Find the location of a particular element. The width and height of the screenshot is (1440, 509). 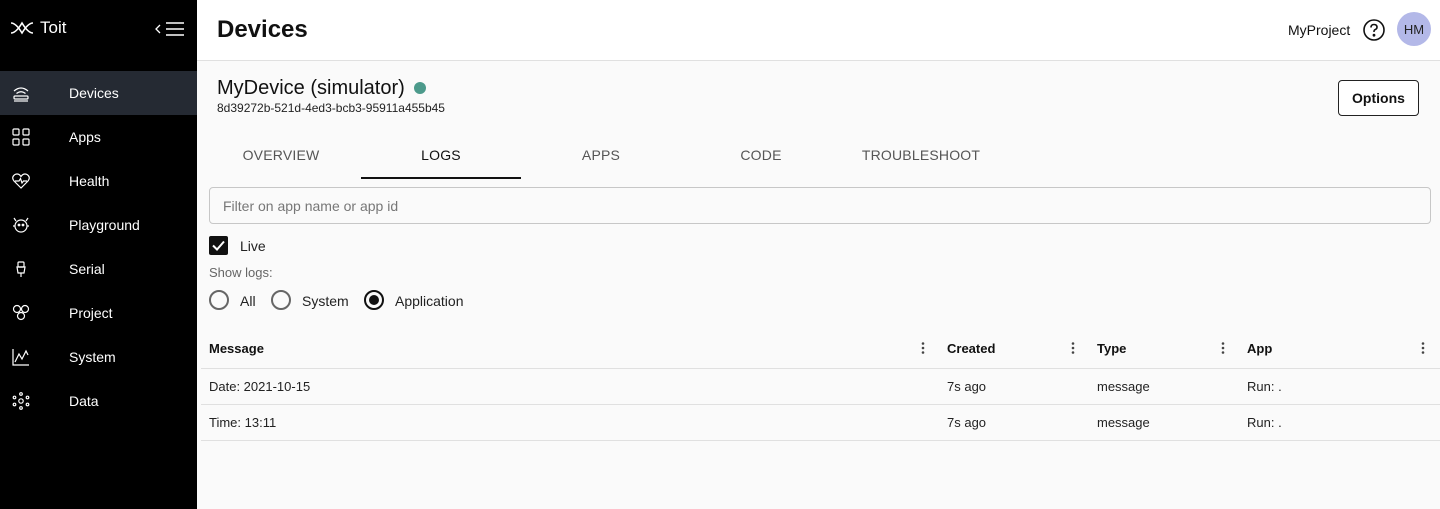

sidebar-item-apps: Apps is located at coordinates (98, 137).